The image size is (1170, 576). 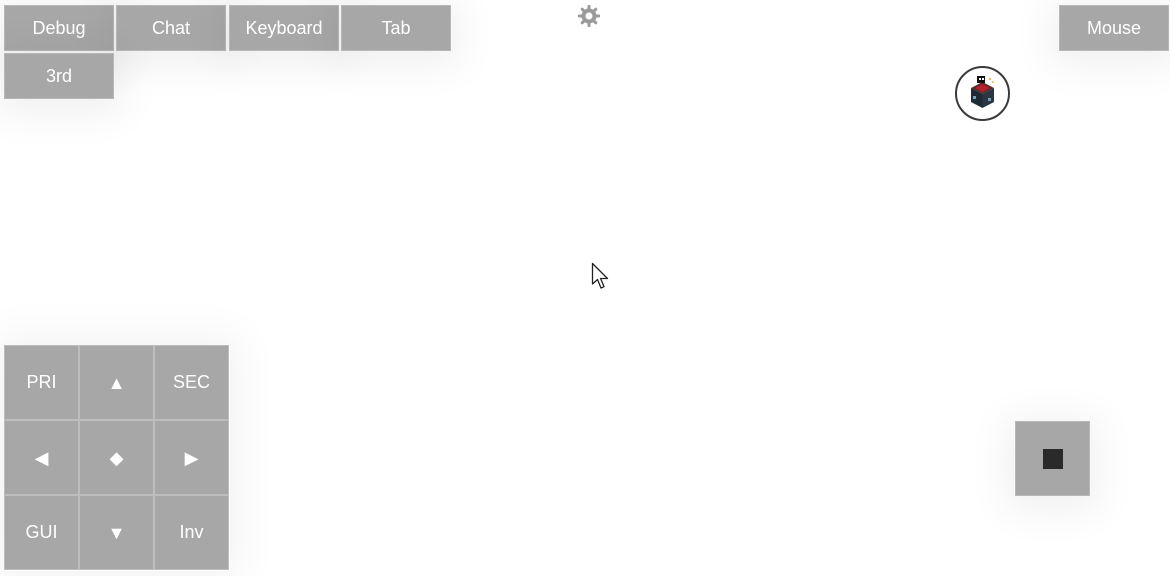 What do you see at coordinates (41, 382) in the screenshot?
I see `primary-button: PRI` at bounding box center [41, 382].